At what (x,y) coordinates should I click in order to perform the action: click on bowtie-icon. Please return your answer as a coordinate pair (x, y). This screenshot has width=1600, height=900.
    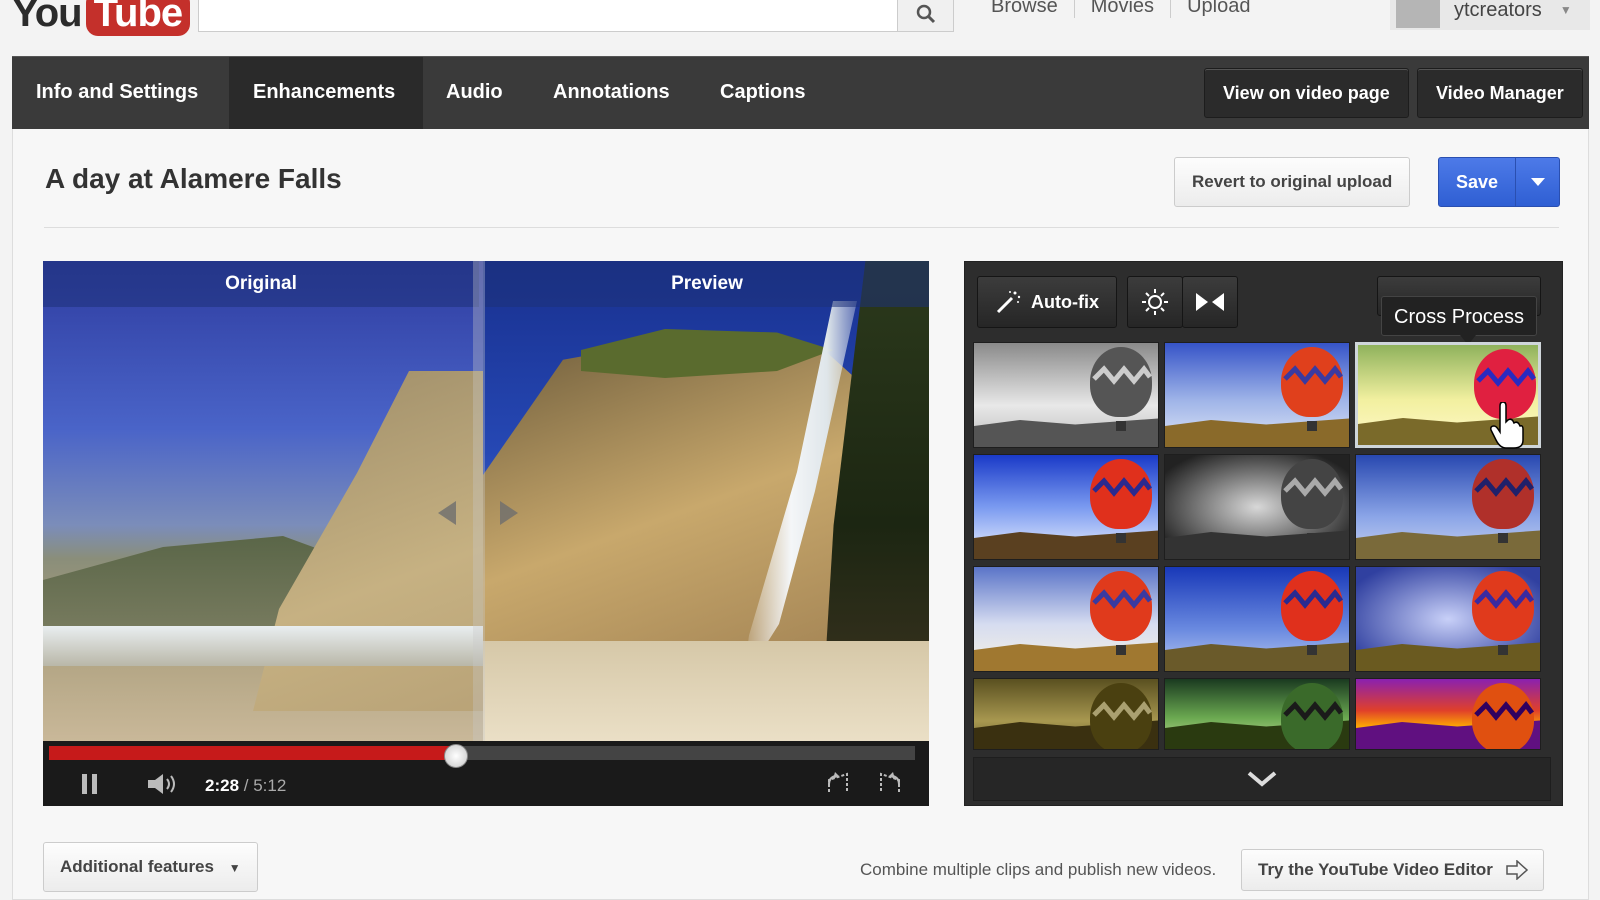
    Looking at the image, I should click on (1210, 302).